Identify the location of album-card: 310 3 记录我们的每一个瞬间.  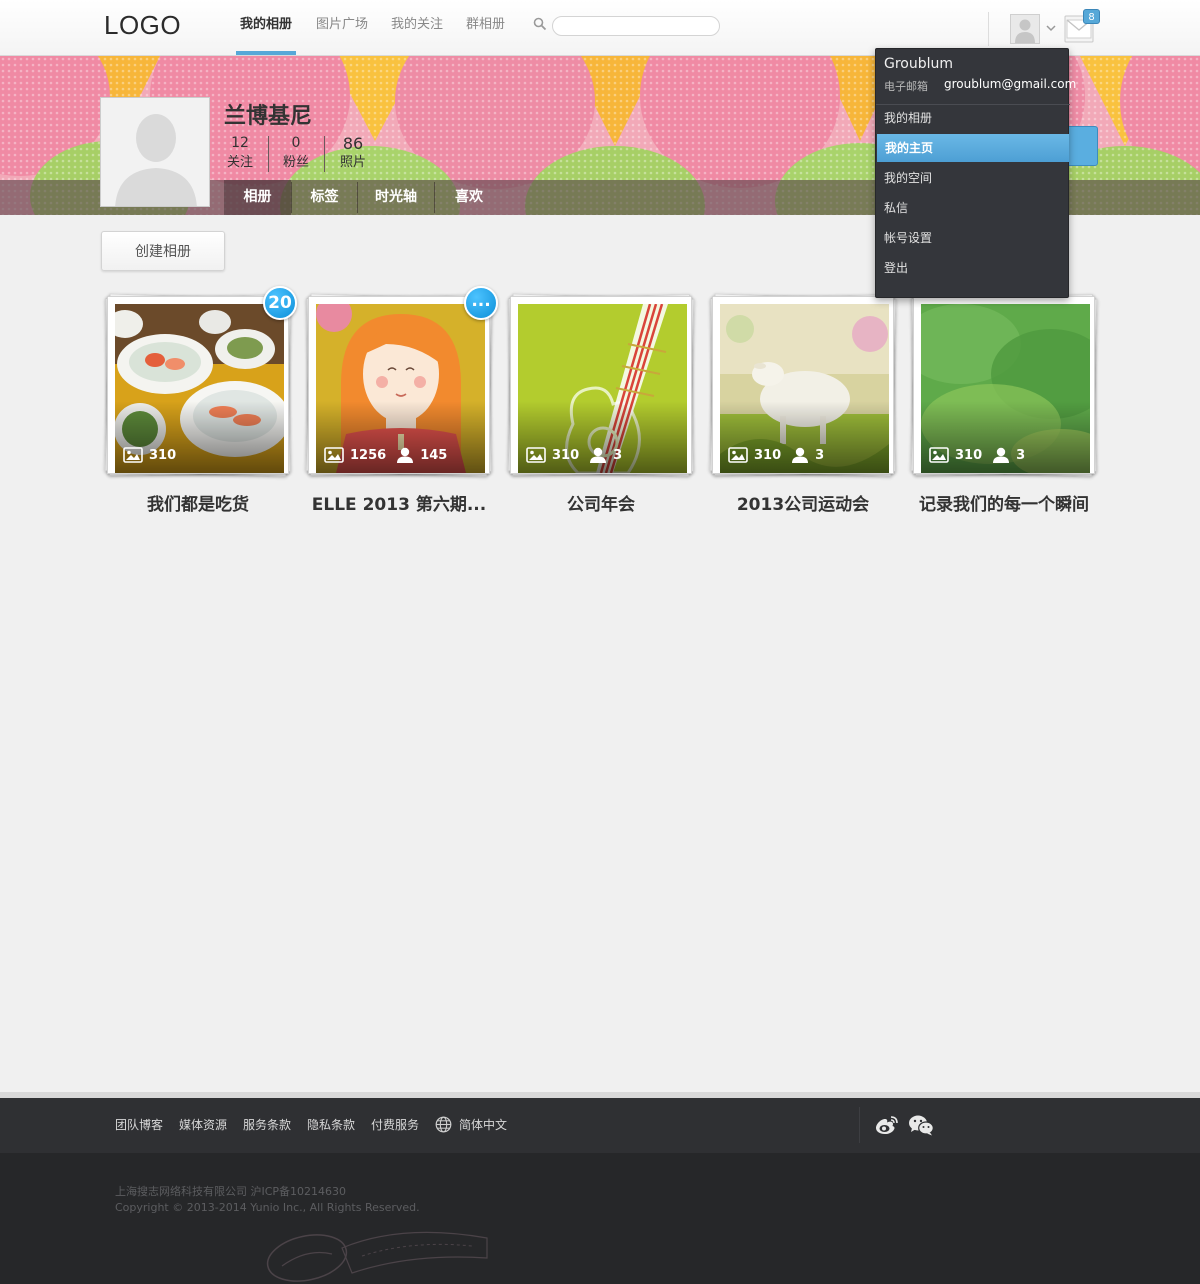
(1006, 409).